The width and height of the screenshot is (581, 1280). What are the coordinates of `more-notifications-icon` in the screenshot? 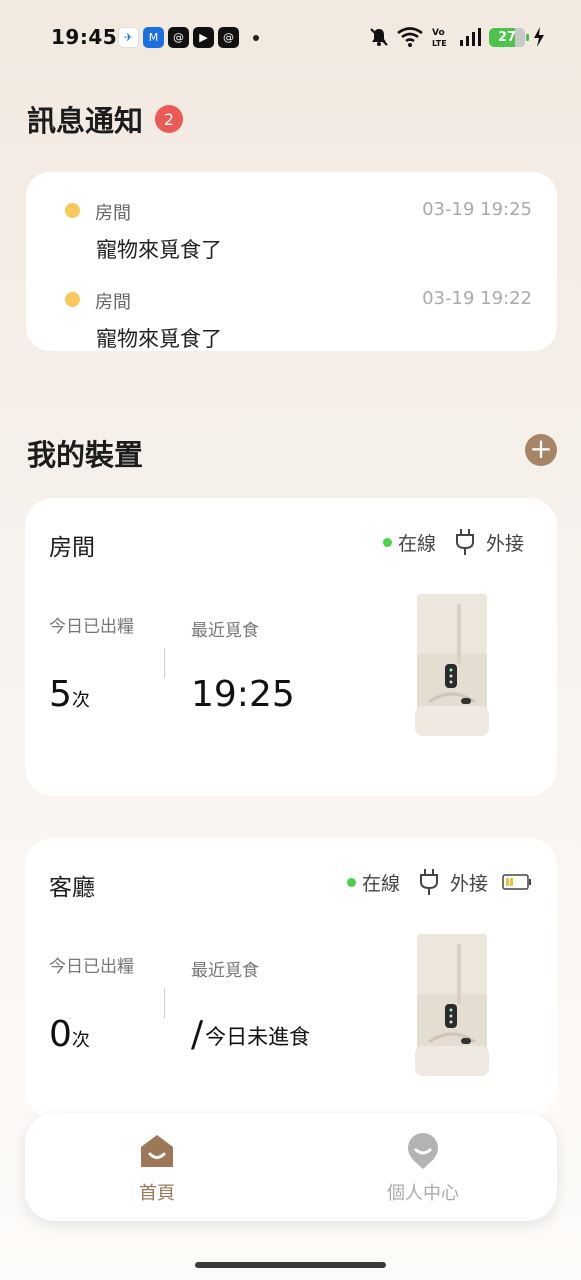 It's located at (256, 37).